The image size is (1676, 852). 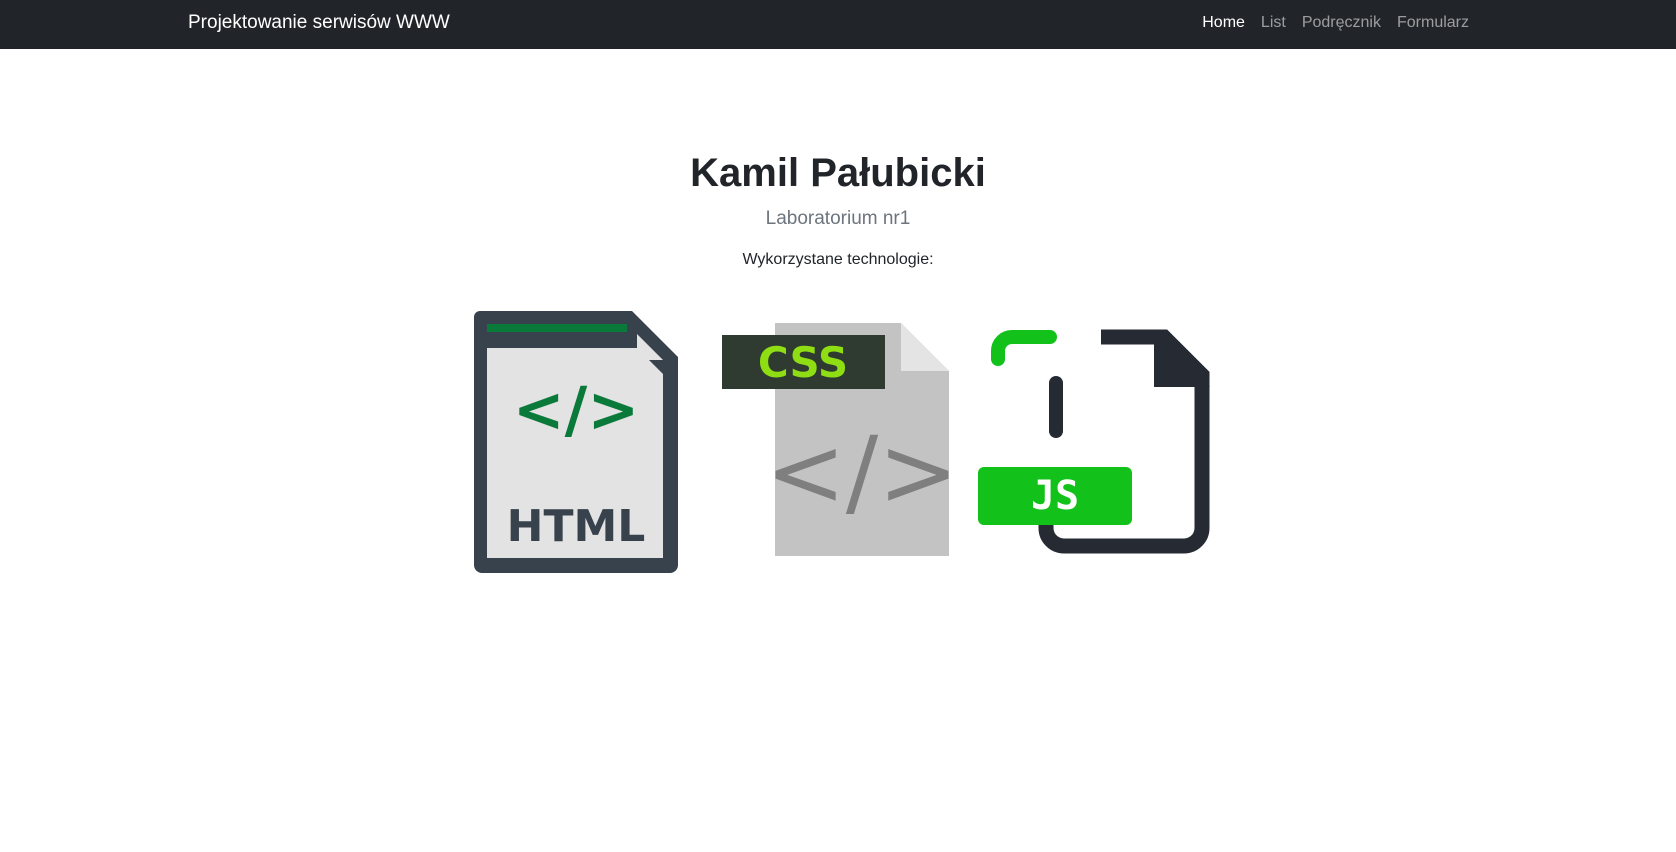 What do you see at coordinates (857, 472) in the screenshot?
I see `css-code-glyph: </>` at bounding box center [857, 472].